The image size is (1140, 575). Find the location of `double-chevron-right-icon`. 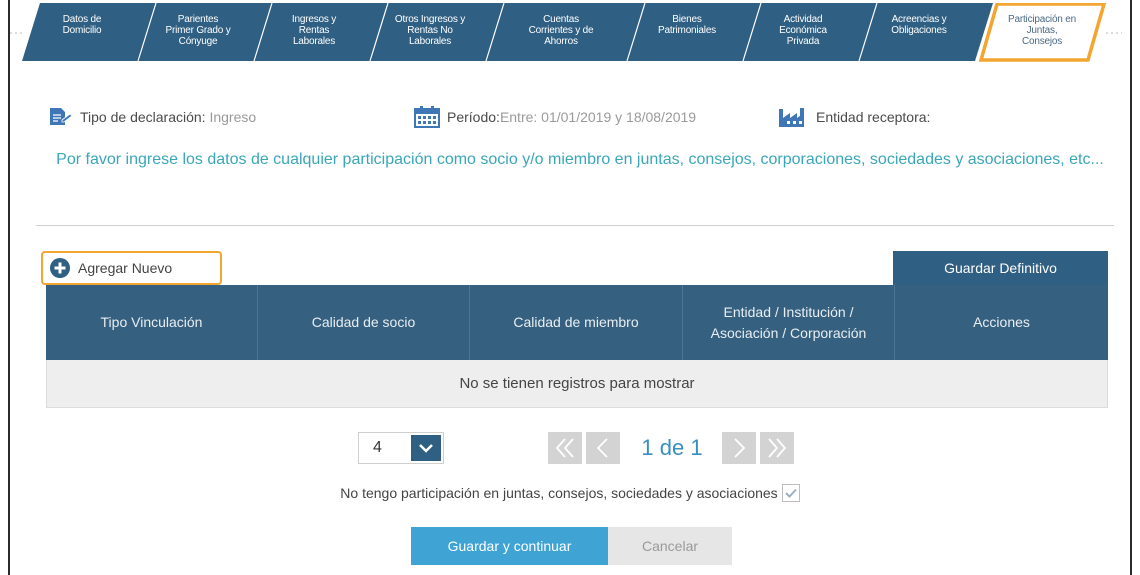

double-chevron-right-icon is located at coordinates (777, 448).